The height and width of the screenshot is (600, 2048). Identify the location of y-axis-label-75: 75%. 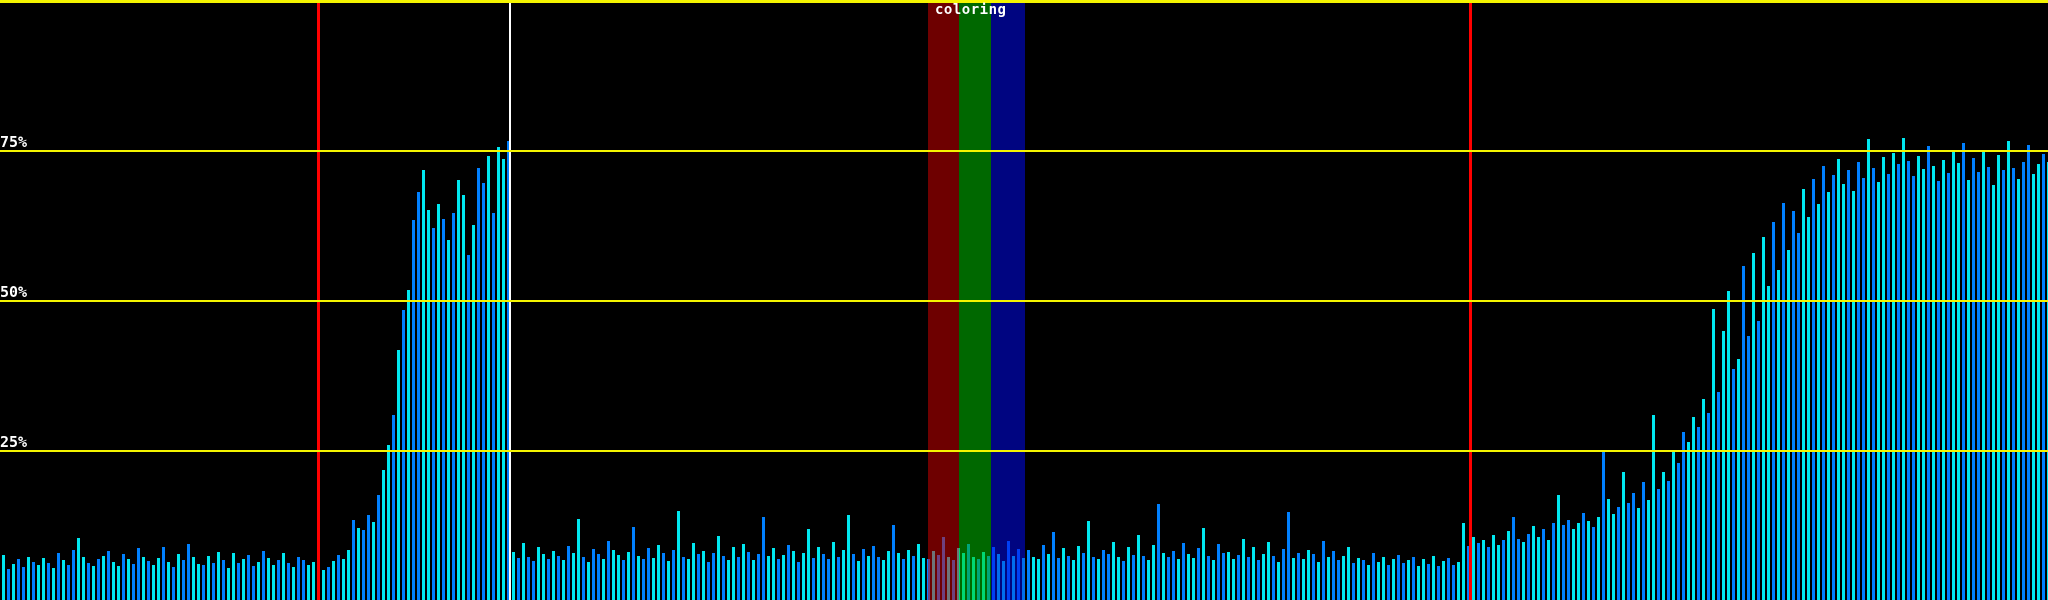
(14, 142).